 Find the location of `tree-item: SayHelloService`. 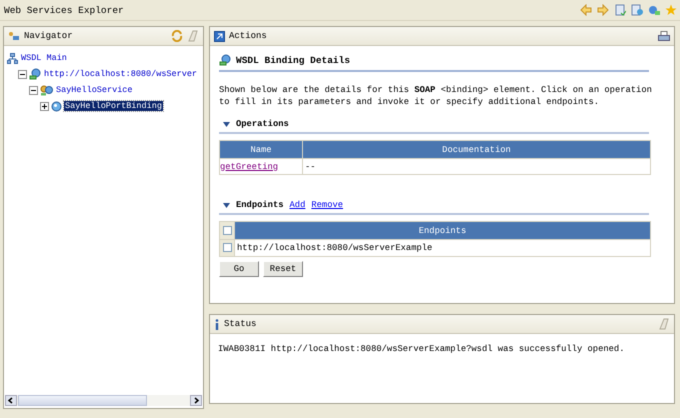

tree-item: SayHelloService is located at coordinates (94, 90).